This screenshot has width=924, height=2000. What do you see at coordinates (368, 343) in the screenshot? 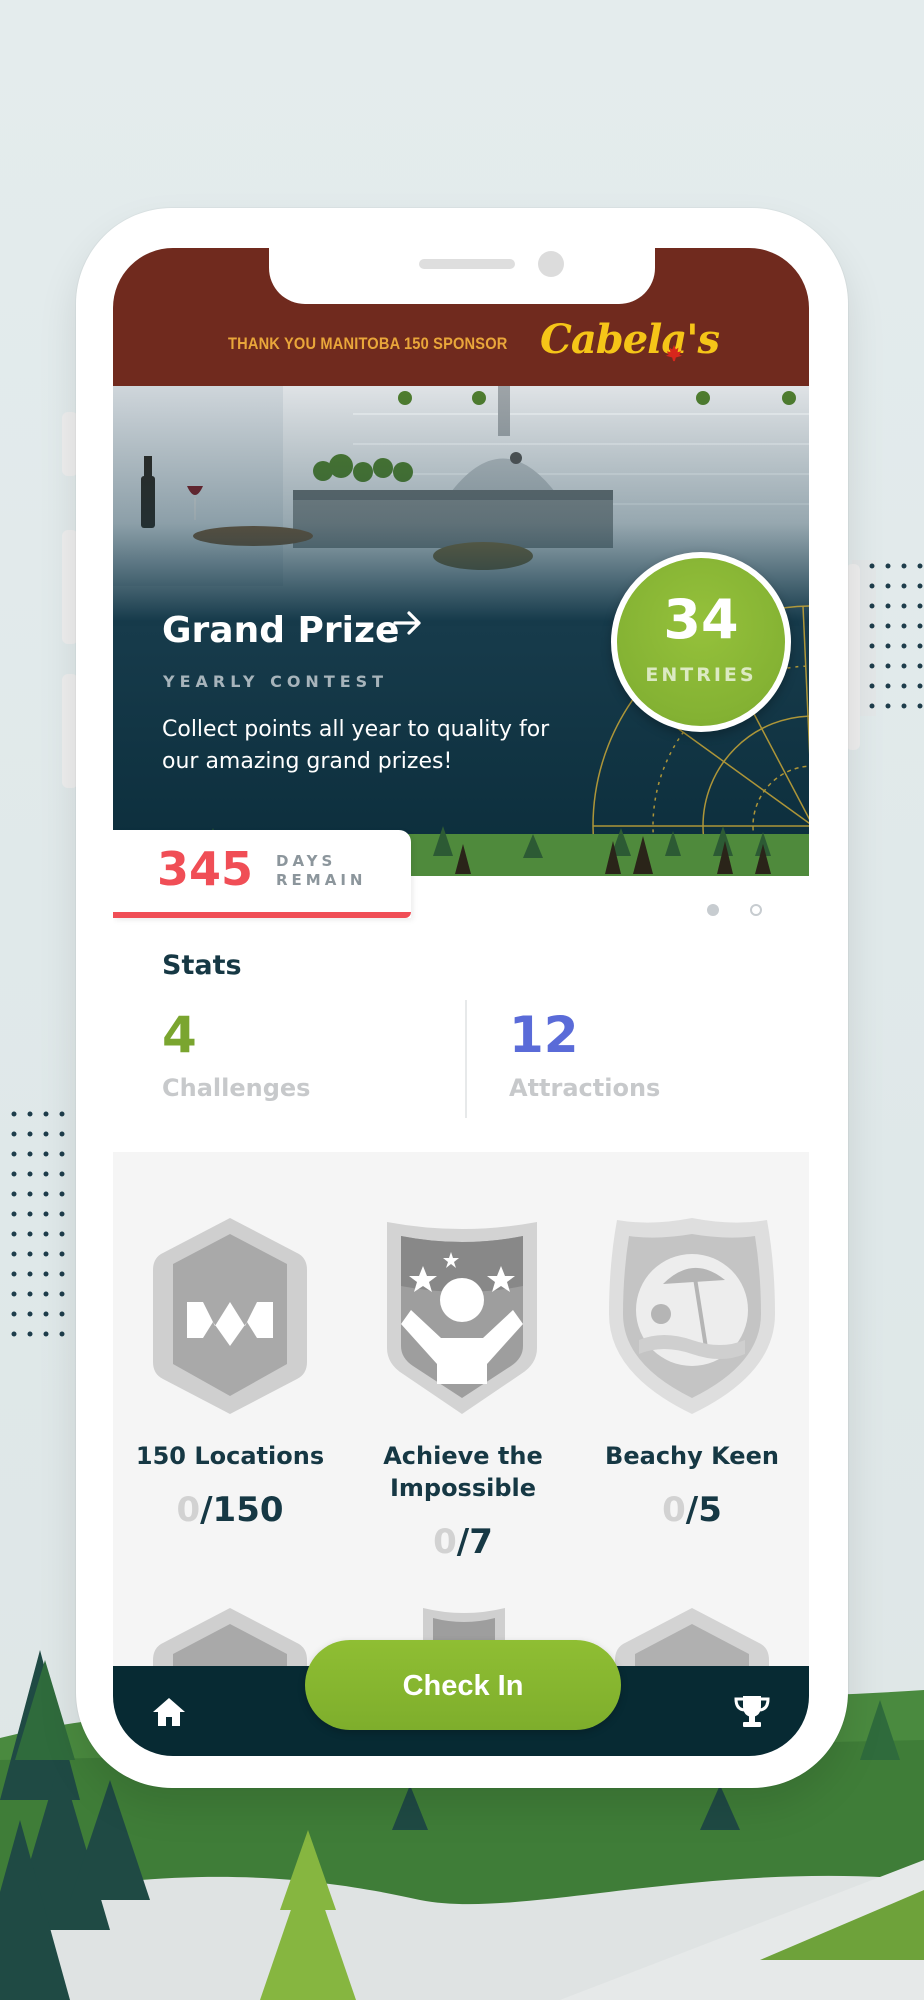
I see `sponsor-text: THANK YOU MANITOBA 150 SPONSOR` at bounding box center [368, 343].